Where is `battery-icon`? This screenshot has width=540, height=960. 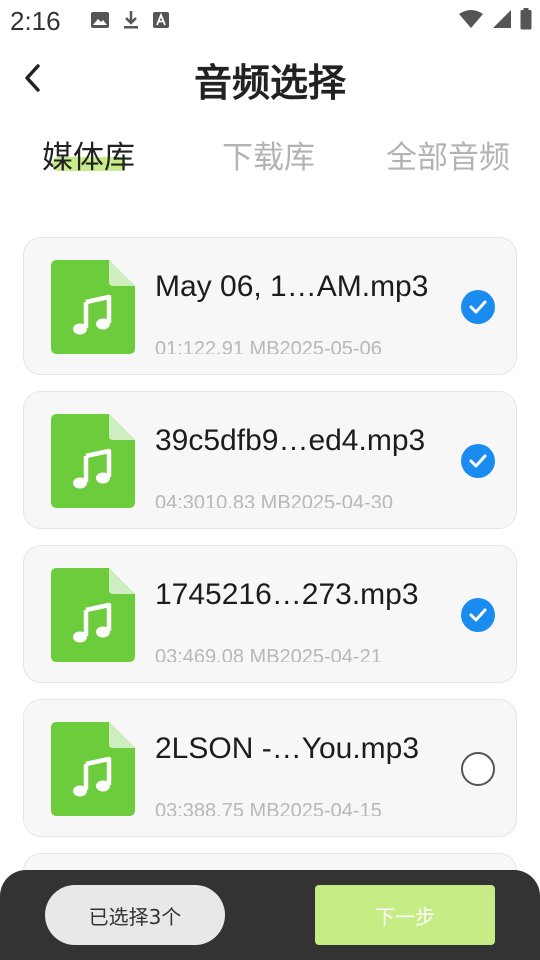
battery-icon is located at coordinates (526, 19).